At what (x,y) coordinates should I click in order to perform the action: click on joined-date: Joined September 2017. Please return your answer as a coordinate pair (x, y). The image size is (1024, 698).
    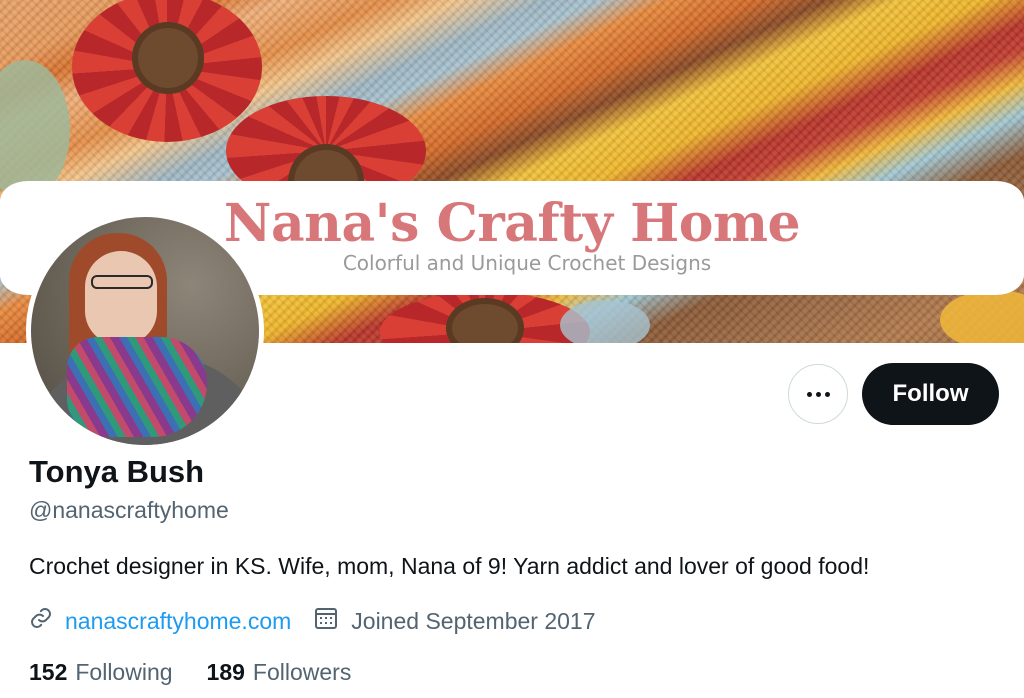
    Looking at the image, I should click on (473, 620).